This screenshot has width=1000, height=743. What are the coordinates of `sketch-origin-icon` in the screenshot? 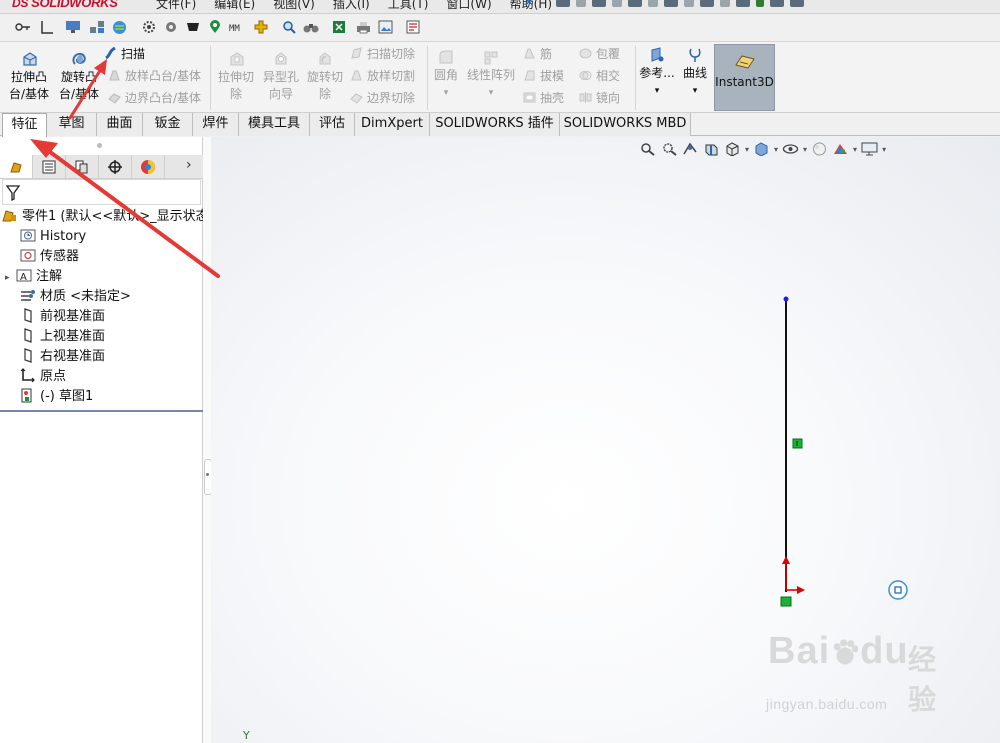 It's located at (792, 581).